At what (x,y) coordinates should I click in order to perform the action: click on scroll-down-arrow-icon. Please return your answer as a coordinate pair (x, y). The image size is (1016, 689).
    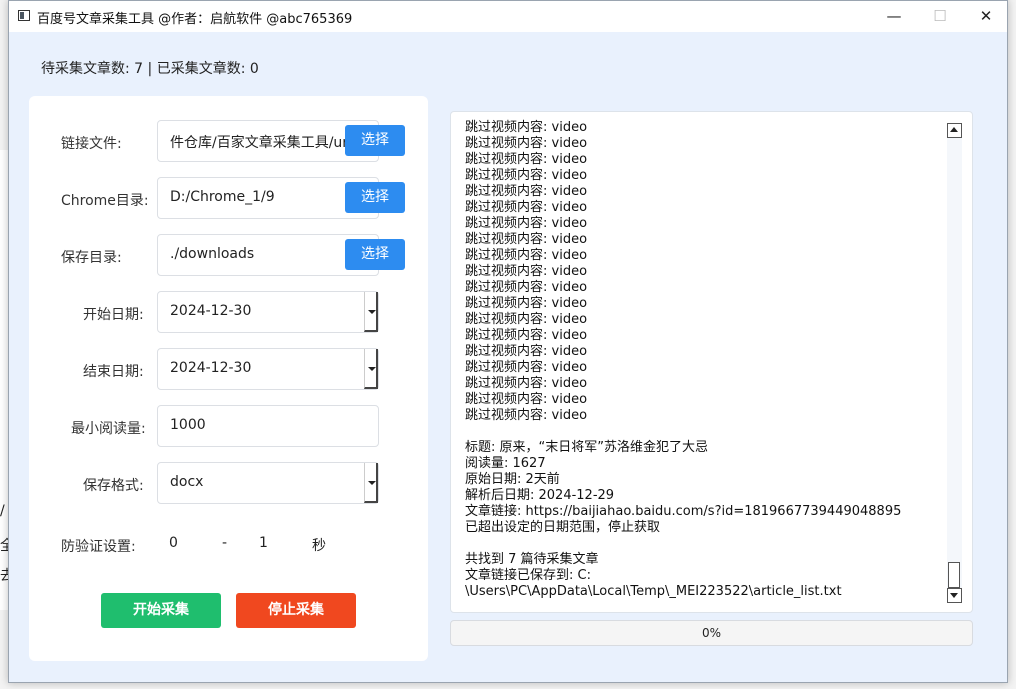
    Looking at the image, I should click on (954, 595).